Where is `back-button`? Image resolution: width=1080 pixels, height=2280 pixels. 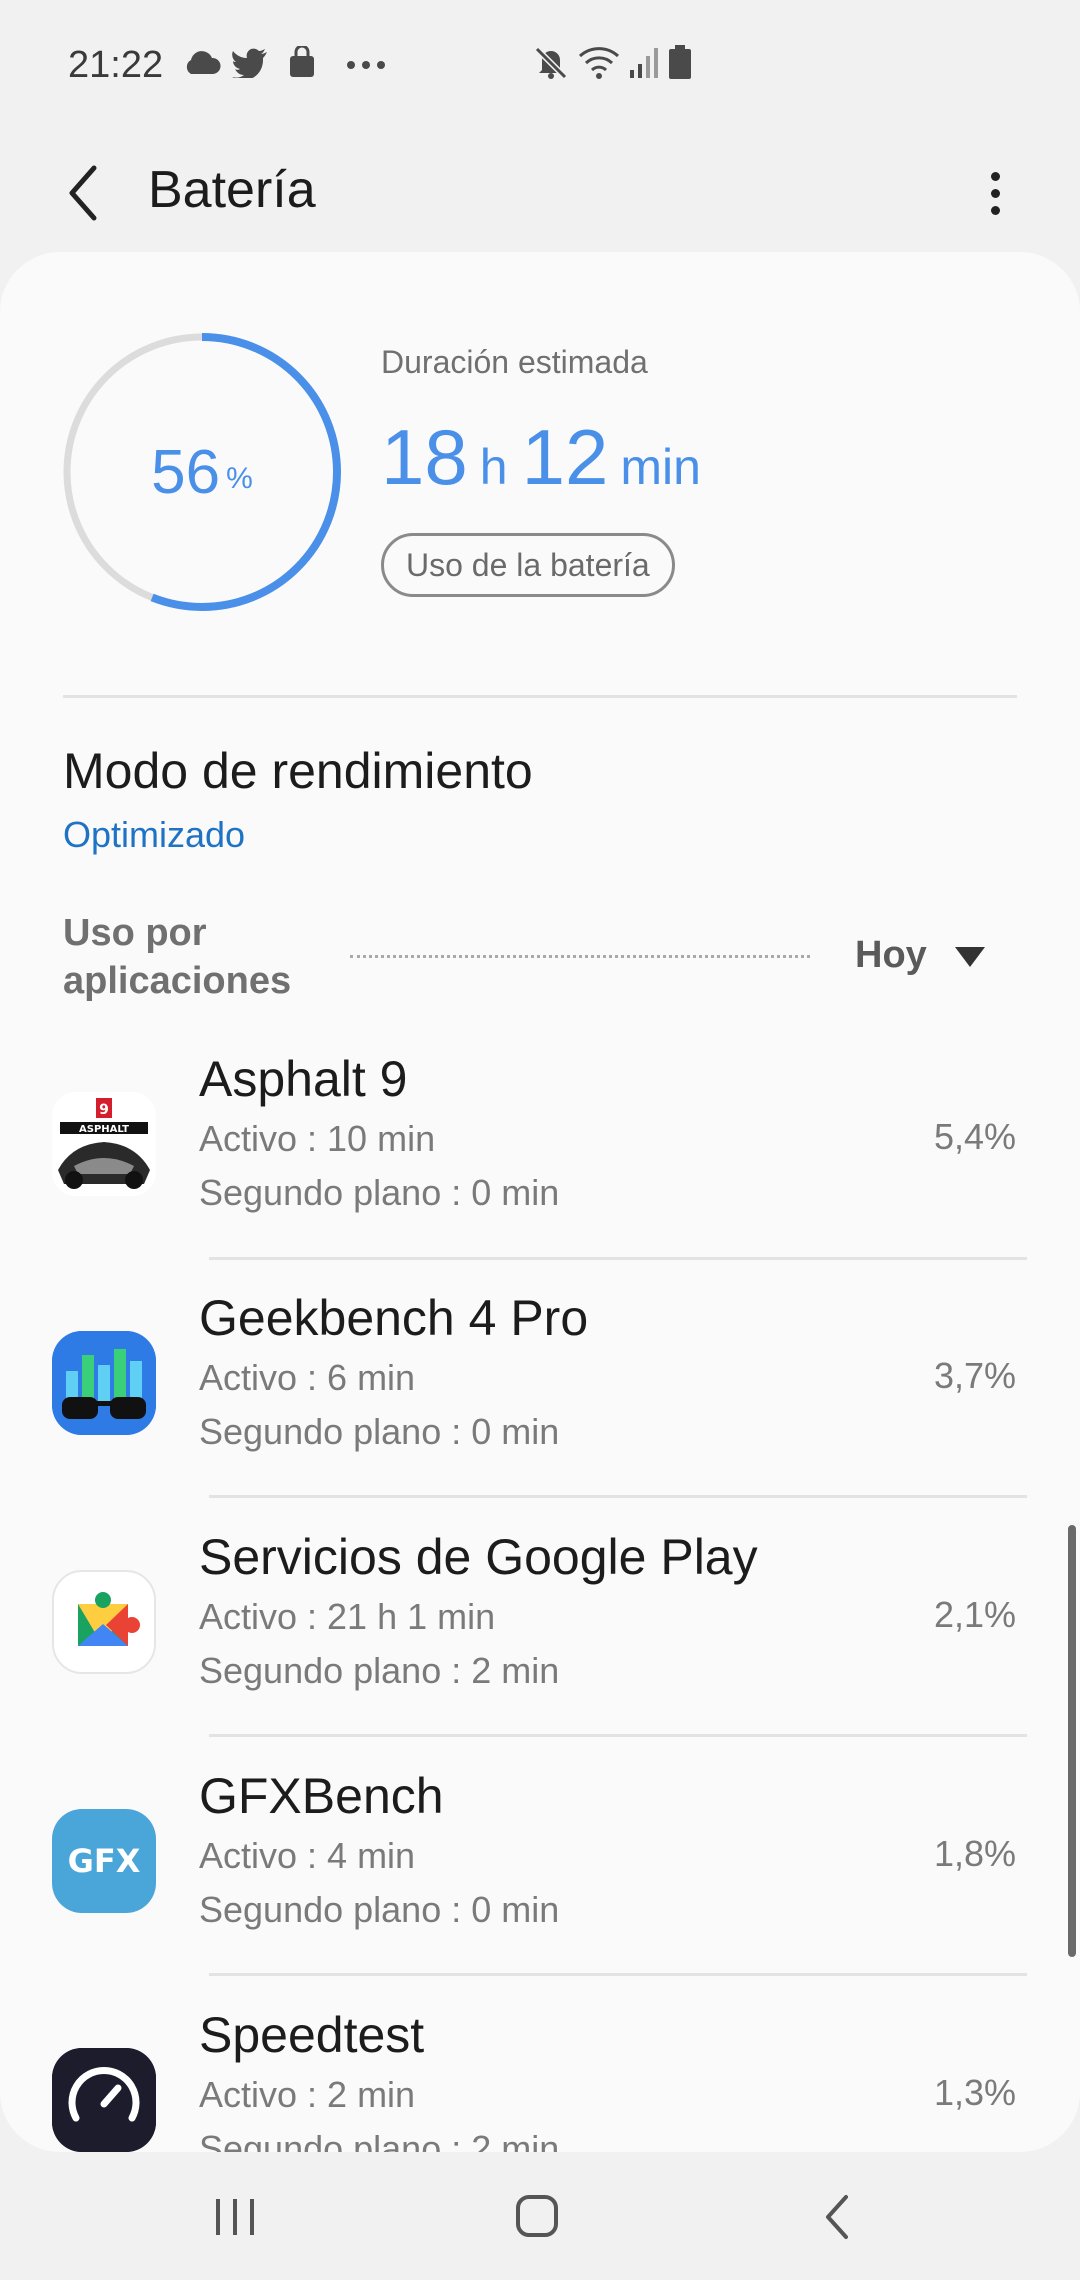 back-button is located at coordinates (93, 193).